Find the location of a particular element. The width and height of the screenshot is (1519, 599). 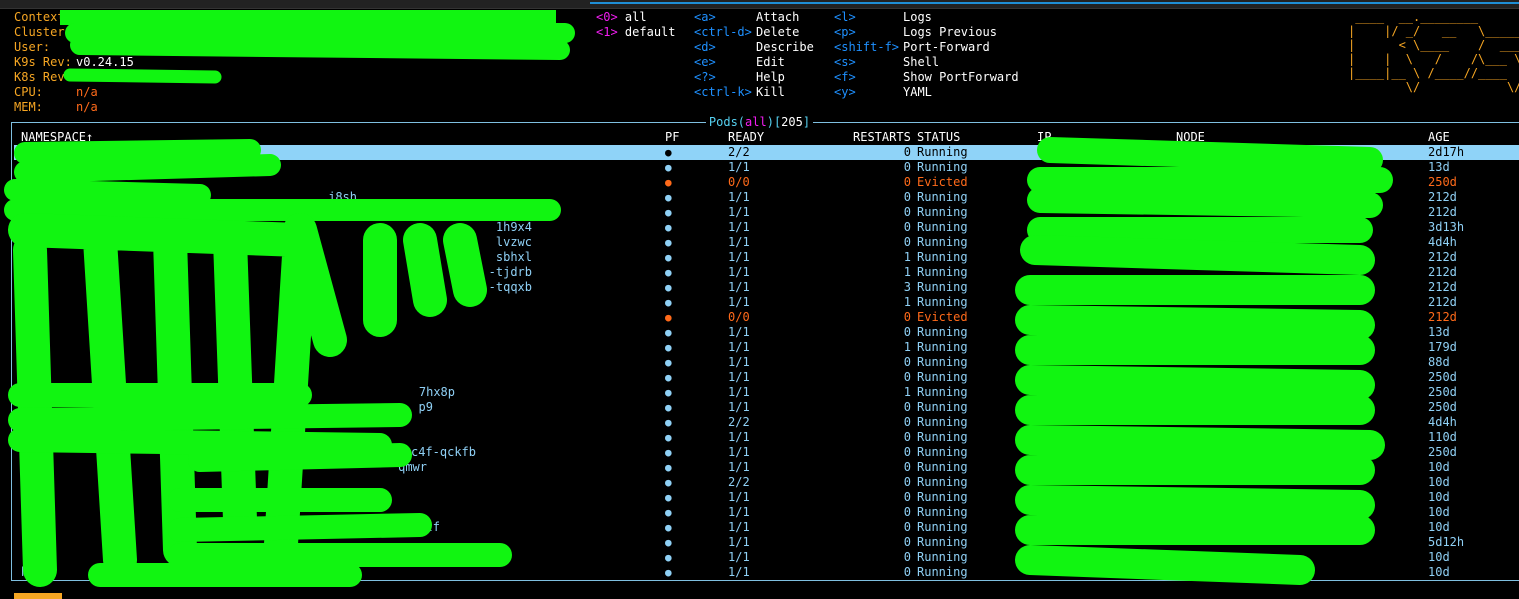

table-row: tf ● 1/1 0 Running 10d is located at coordinates (759, 527).